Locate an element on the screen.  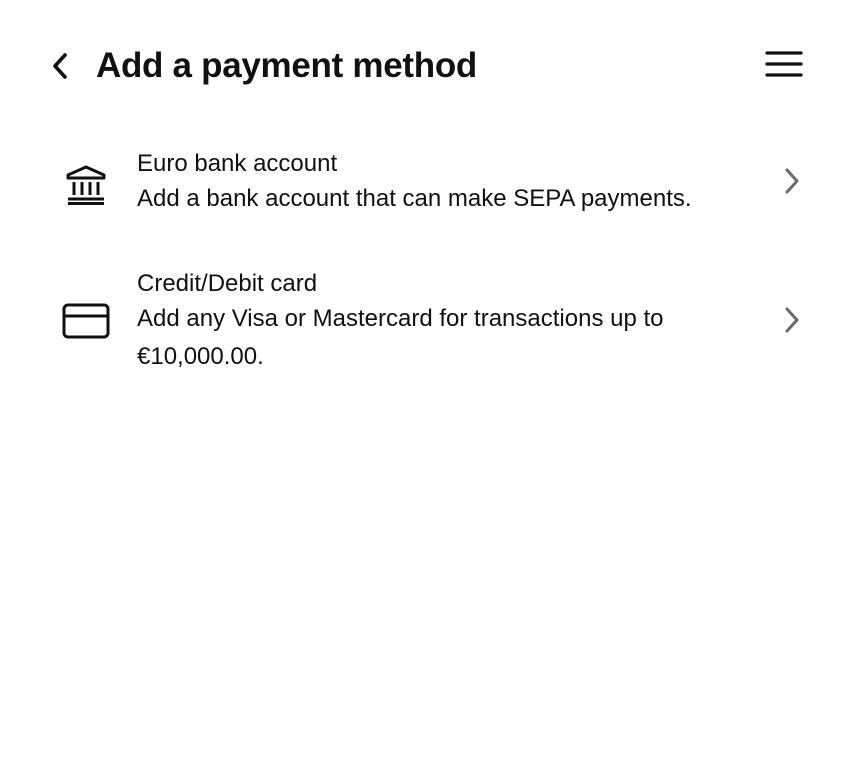
credit-card-icon is located at coordinates (86, 321).